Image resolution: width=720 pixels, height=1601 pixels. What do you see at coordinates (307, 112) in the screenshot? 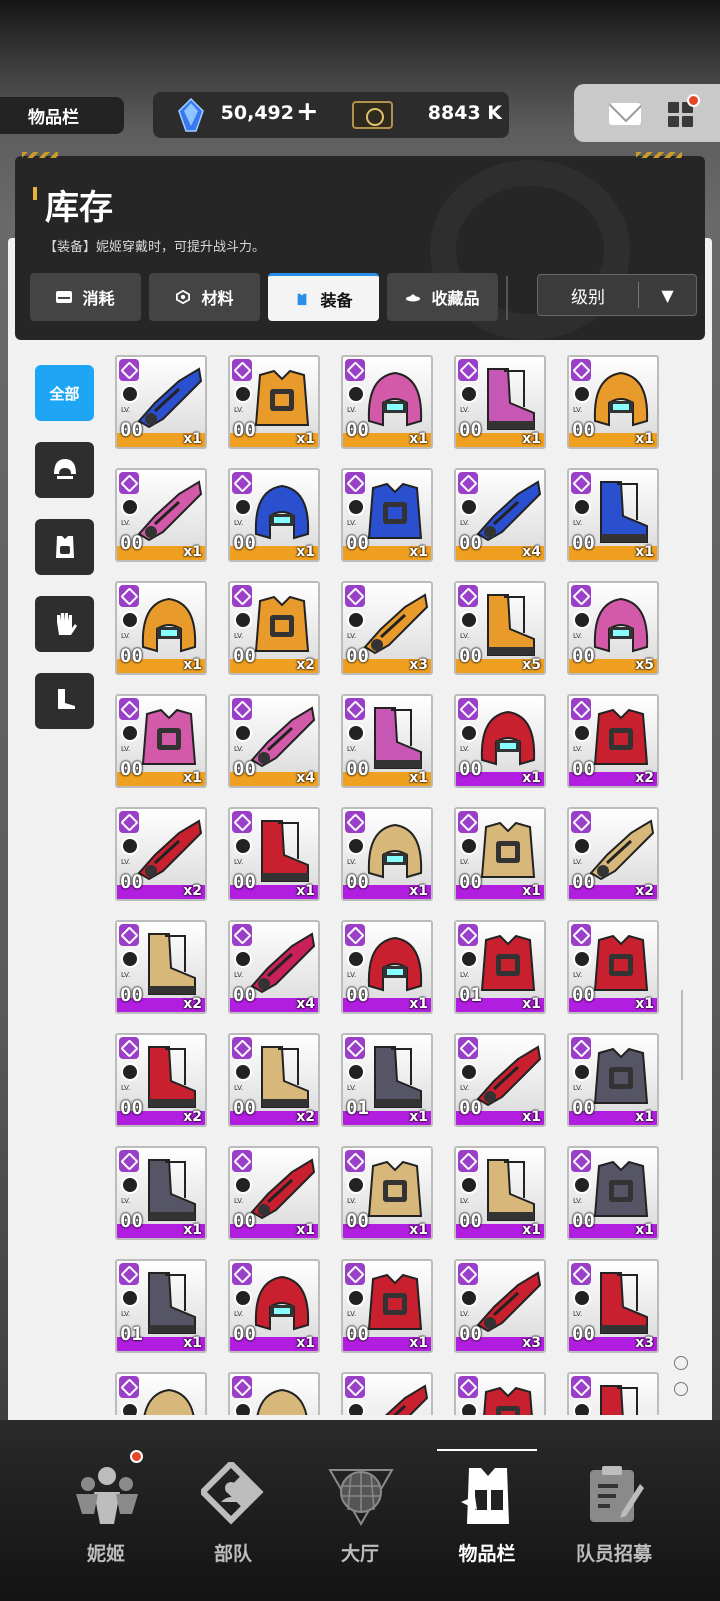
I see `add-gems-button: +` at bounding box center [307, 112].